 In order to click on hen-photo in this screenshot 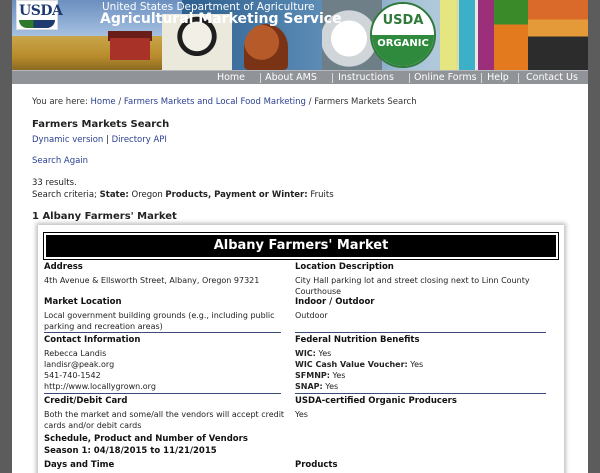, I will do `click(266, 47)`.